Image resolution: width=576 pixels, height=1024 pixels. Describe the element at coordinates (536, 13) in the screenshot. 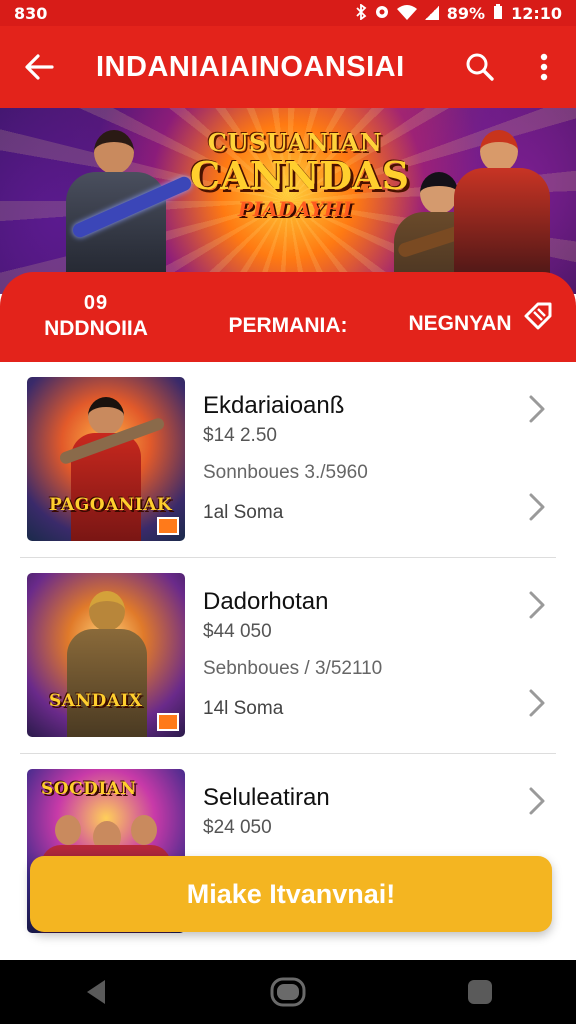

I see `status-time: 12:10` at that location.